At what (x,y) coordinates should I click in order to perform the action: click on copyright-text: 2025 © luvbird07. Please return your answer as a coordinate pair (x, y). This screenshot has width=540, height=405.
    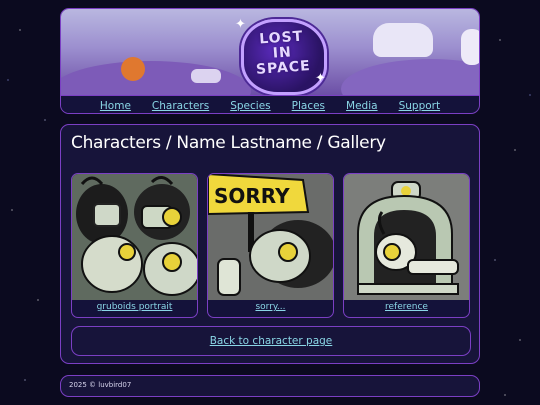
    Looking at the image, I should click on (100, 385).